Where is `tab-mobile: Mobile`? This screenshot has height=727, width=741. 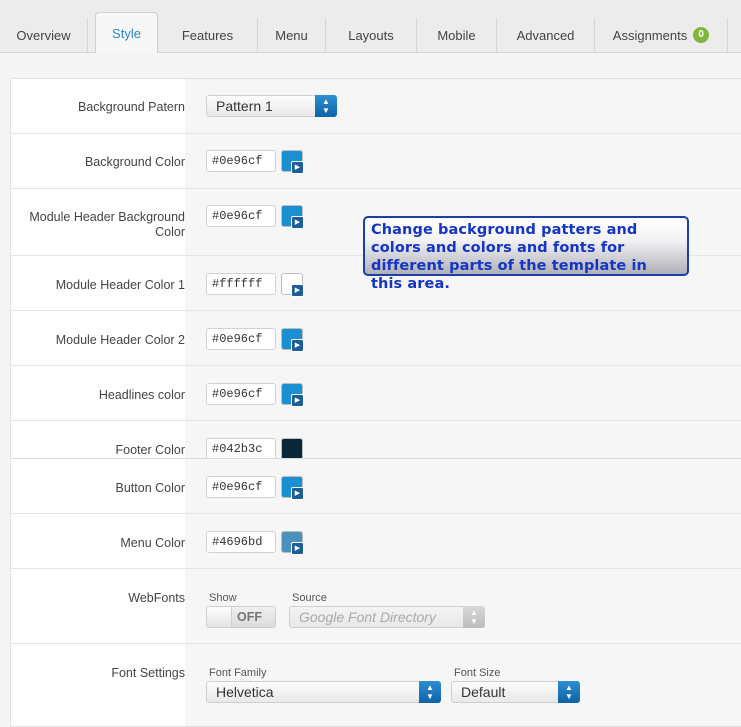
tab-mobile: Mobile is located at coordinates (457, 35).